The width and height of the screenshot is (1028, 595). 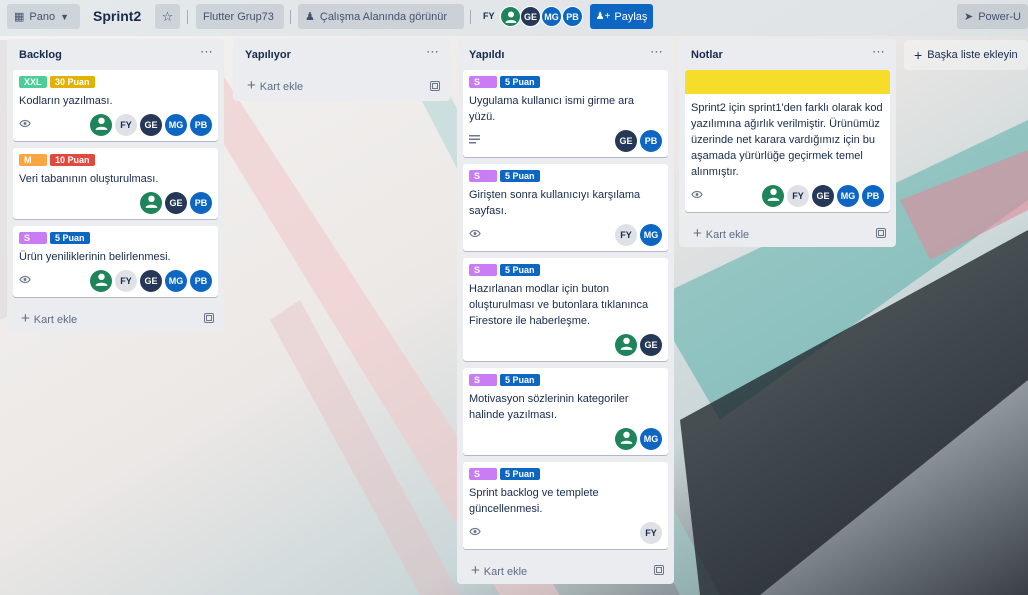 I want to click on card: XXL 30 Puan Kodların yazılması. FY GE MG PB, so click(x=115, y=105).